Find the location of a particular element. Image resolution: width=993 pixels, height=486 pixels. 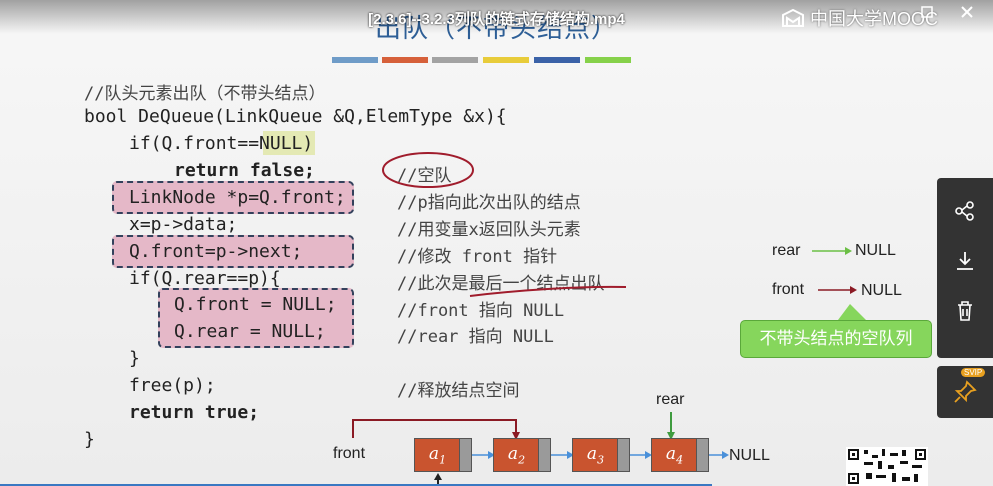

share-icon is located at coordinates (964, 211).